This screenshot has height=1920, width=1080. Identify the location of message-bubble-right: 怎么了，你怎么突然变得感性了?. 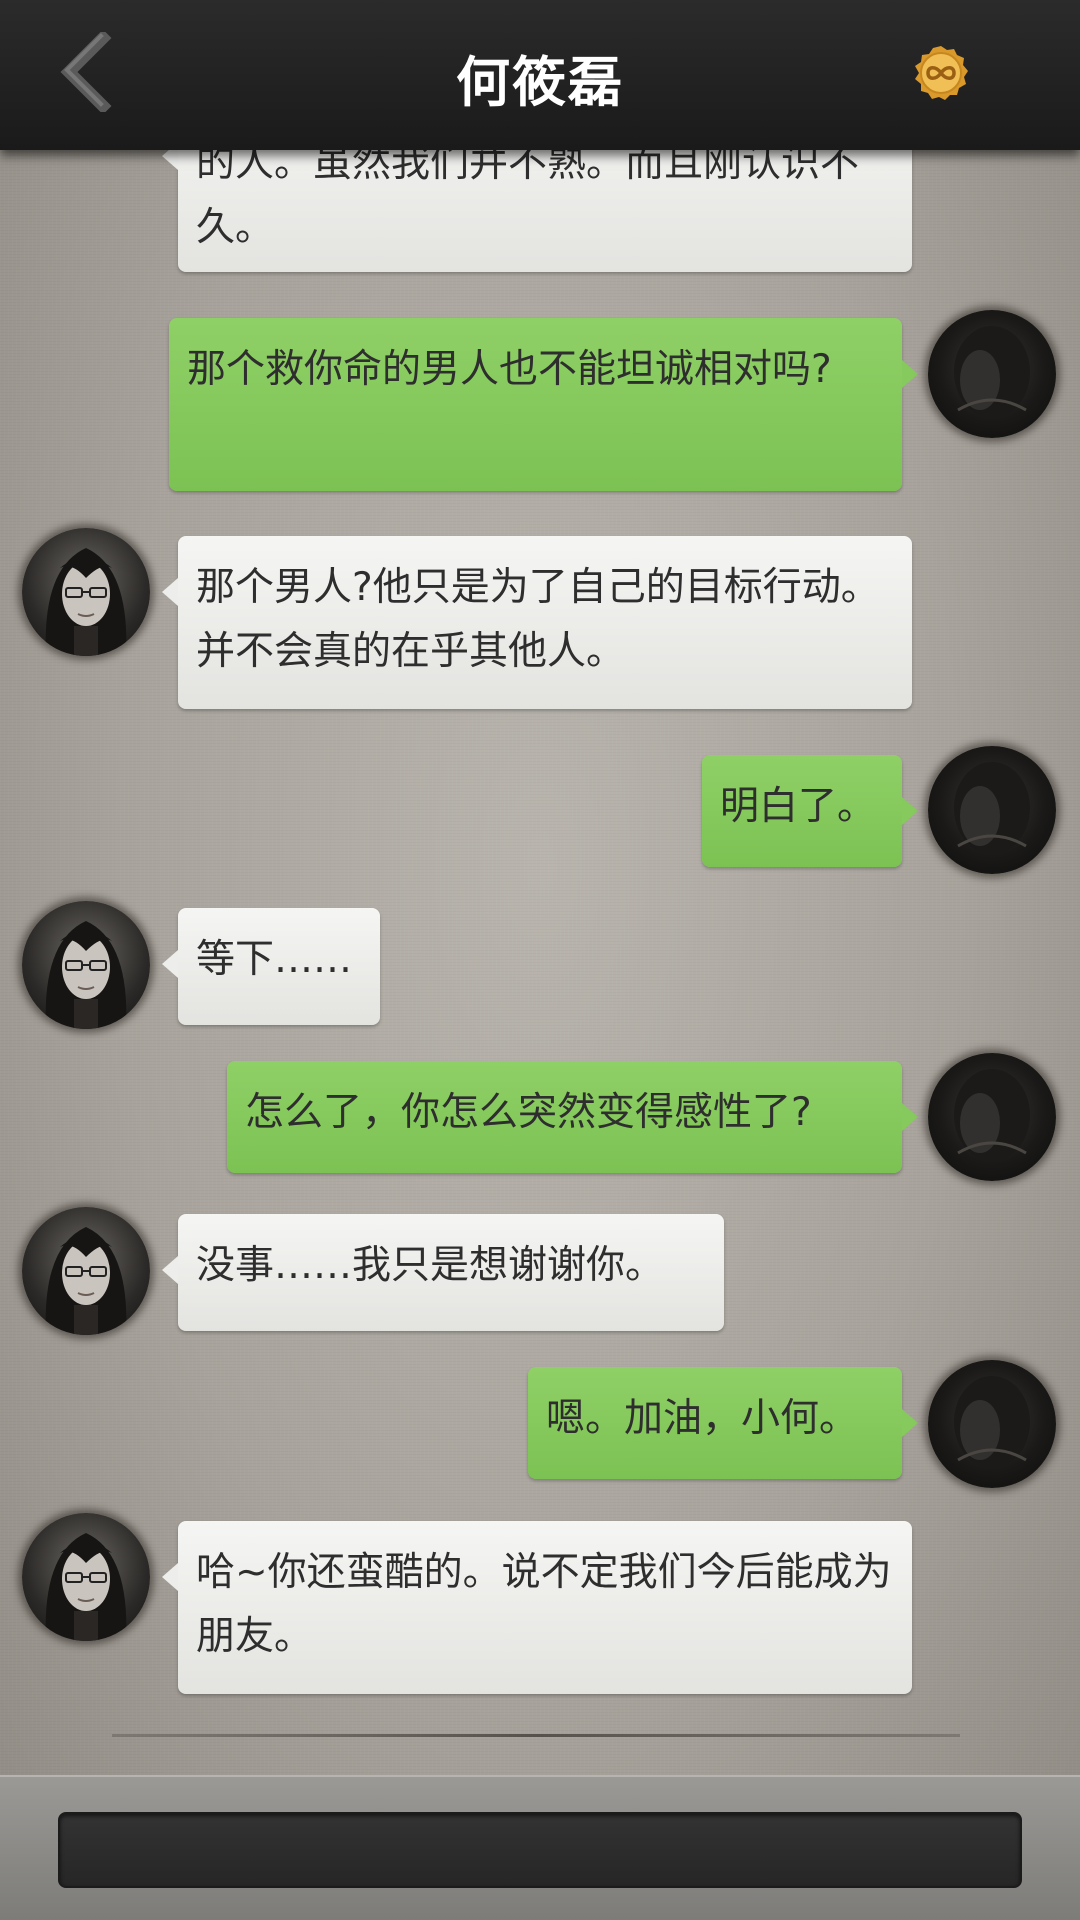
(572, 1117).